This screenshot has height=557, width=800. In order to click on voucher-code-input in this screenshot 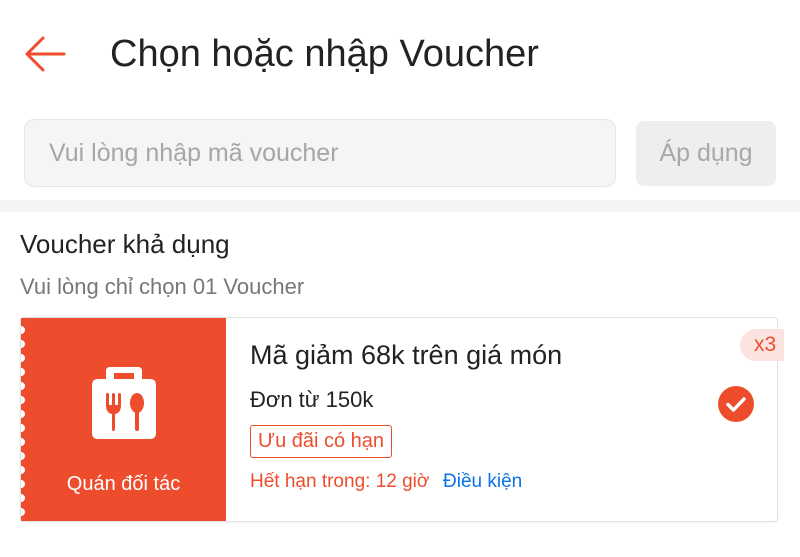, I will do `click(320, 153)`.